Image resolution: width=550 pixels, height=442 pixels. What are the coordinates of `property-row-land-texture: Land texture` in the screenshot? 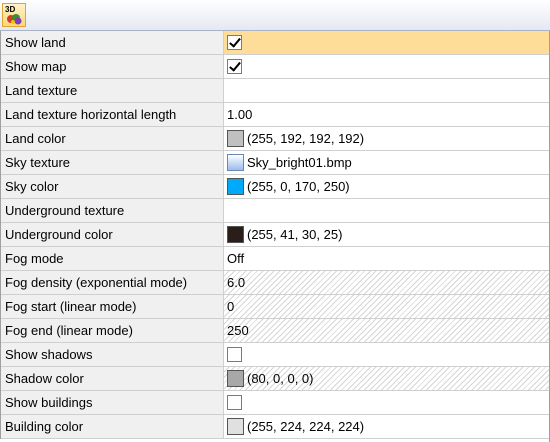 It's located at (275, 91).